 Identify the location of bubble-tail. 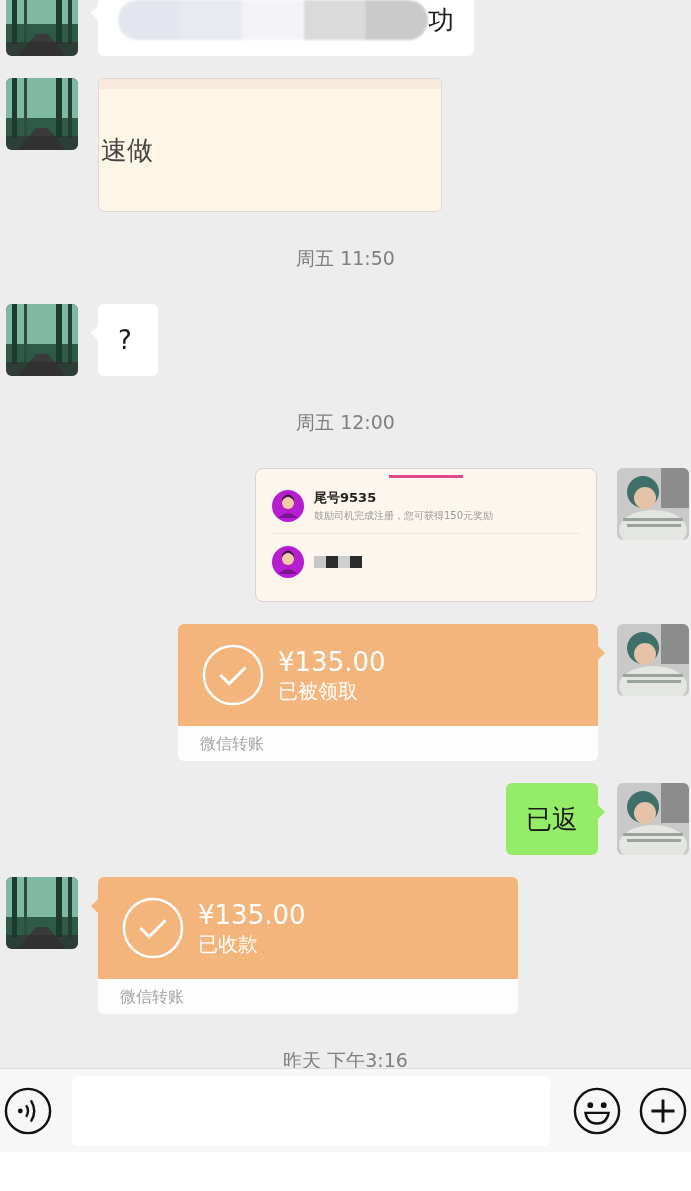
(601, 653).